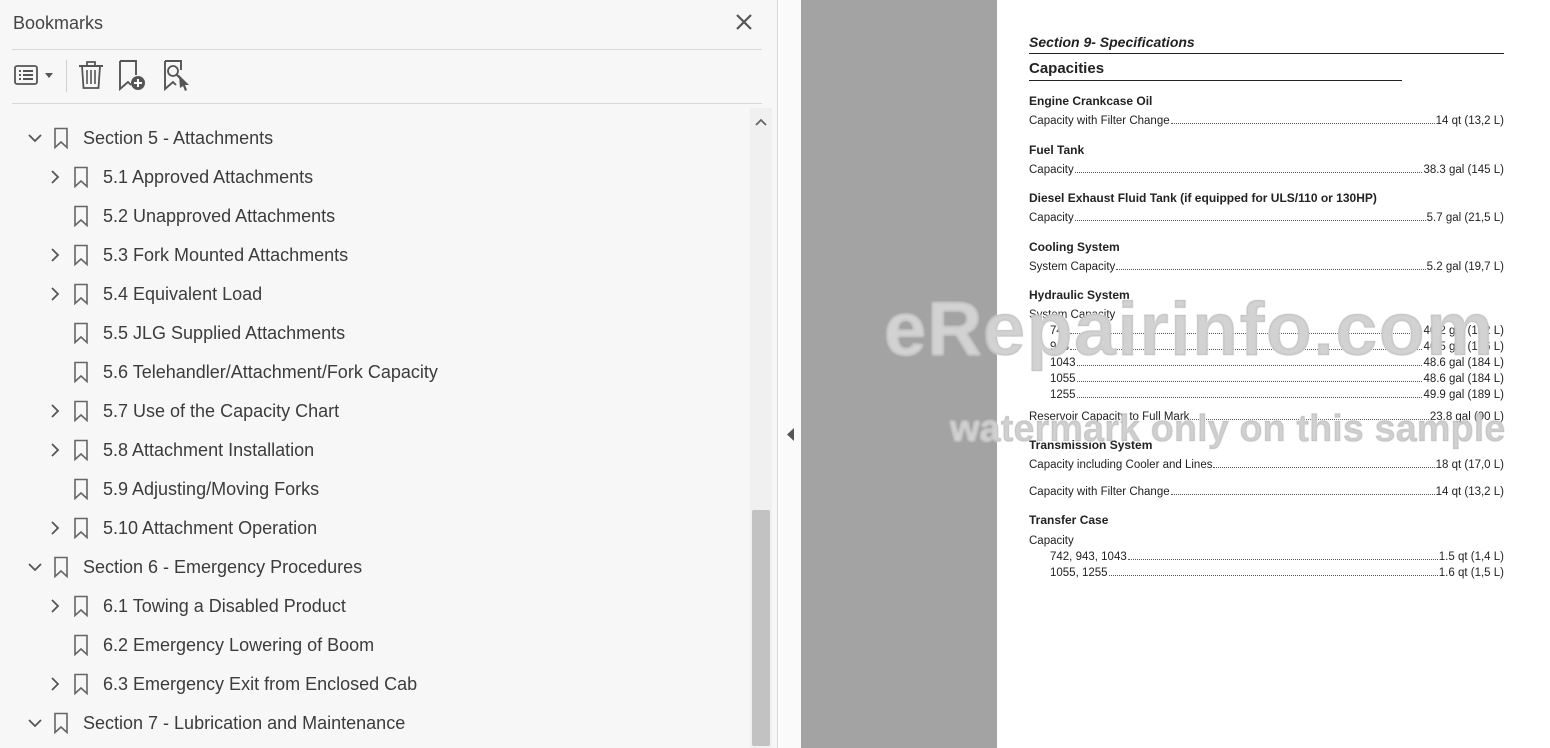 This screenshot has height=748, width=1550. I want to click on hydraulic-row-model: 1055, so click(1063, 379).